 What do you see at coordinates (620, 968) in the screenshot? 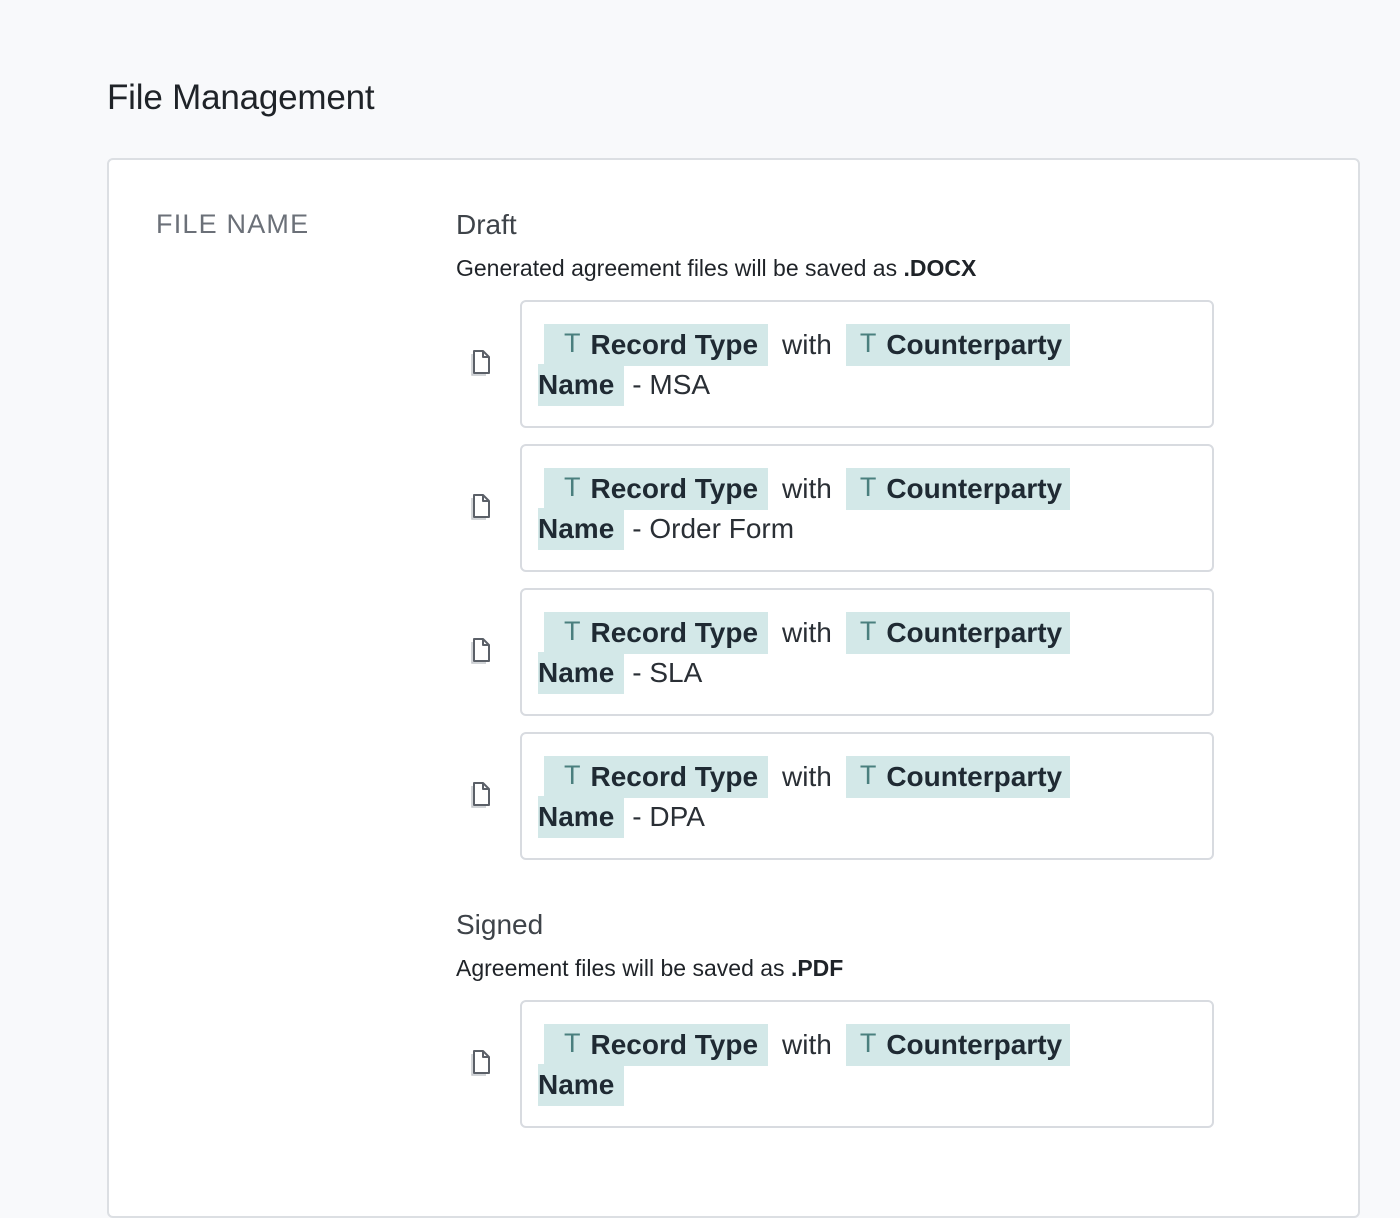
I see `signed-description-text: Agreement files will be saved as` at bounding box center [620, 968].